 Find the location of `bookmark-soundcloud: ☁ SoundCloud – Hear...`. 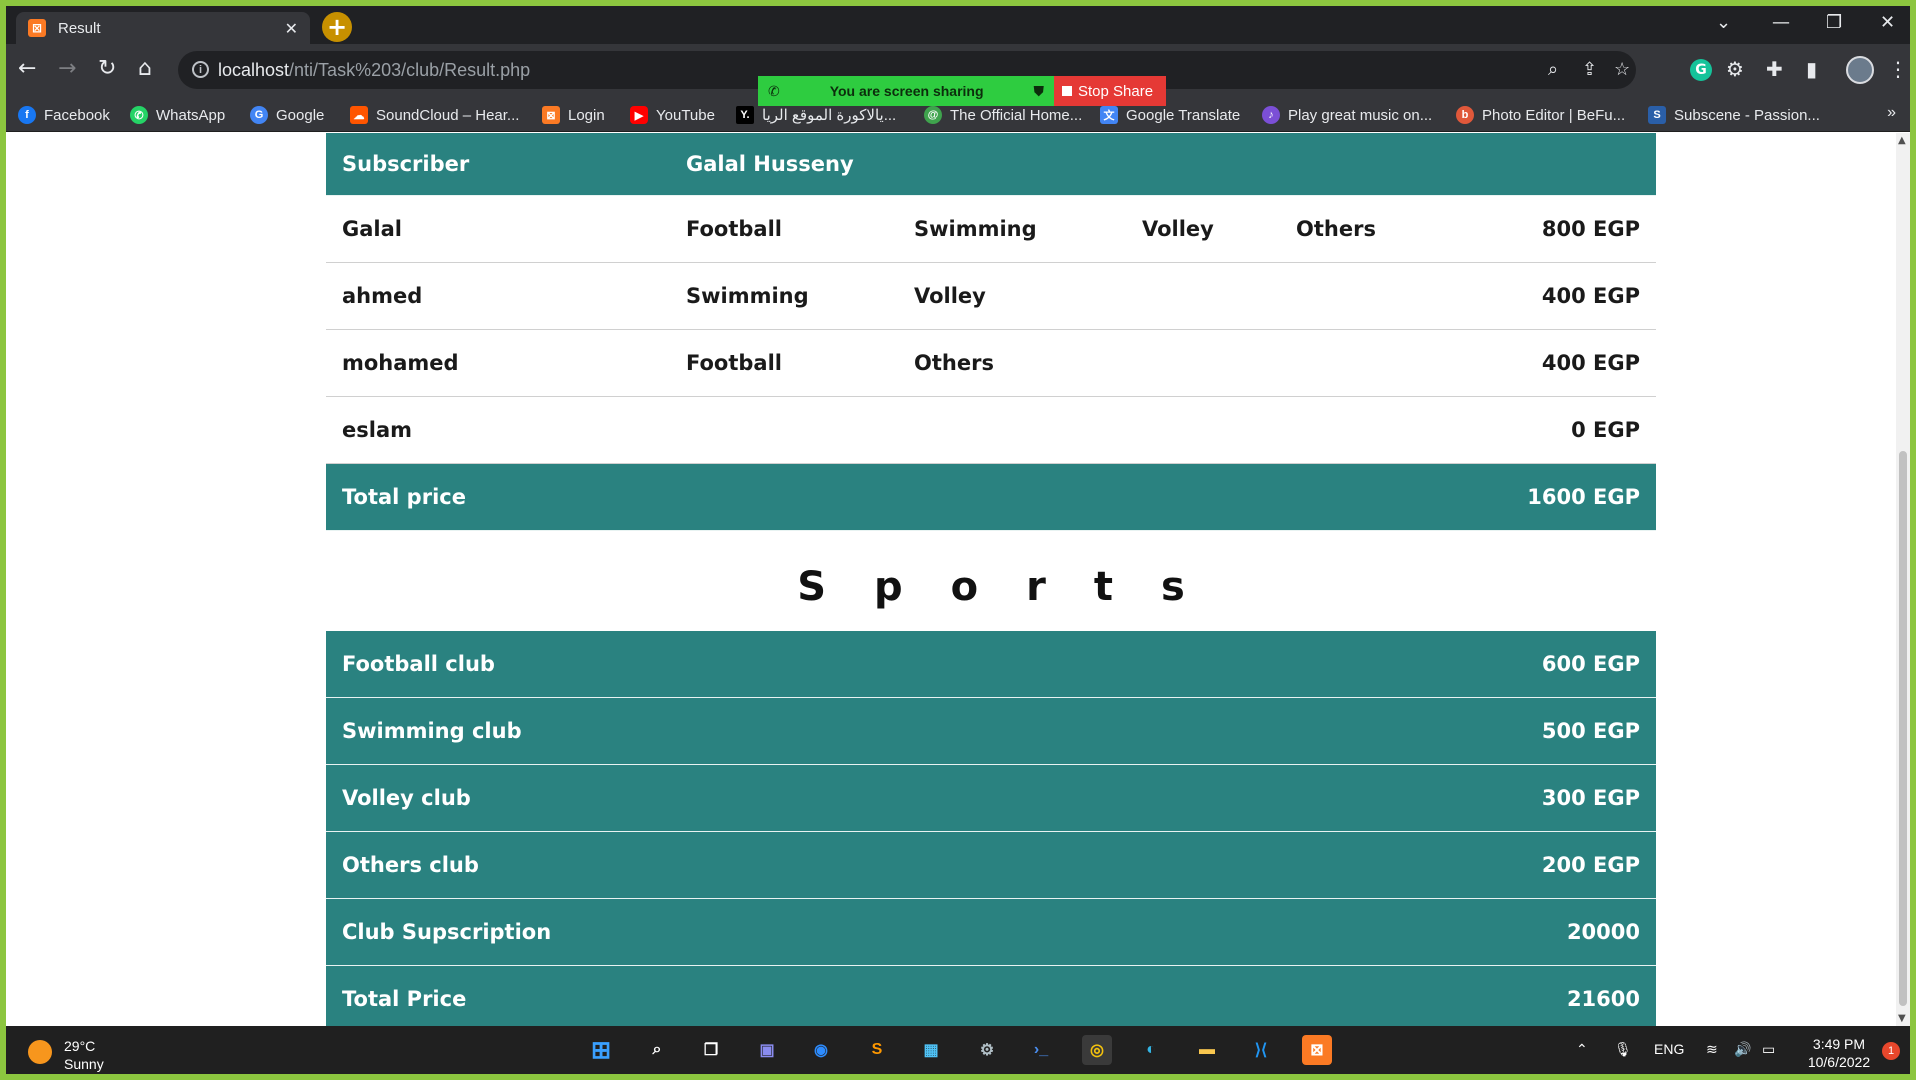

bookmark-soundcloud: ☁ SoundCloud – Hear... is located at coordinates (434, 115).